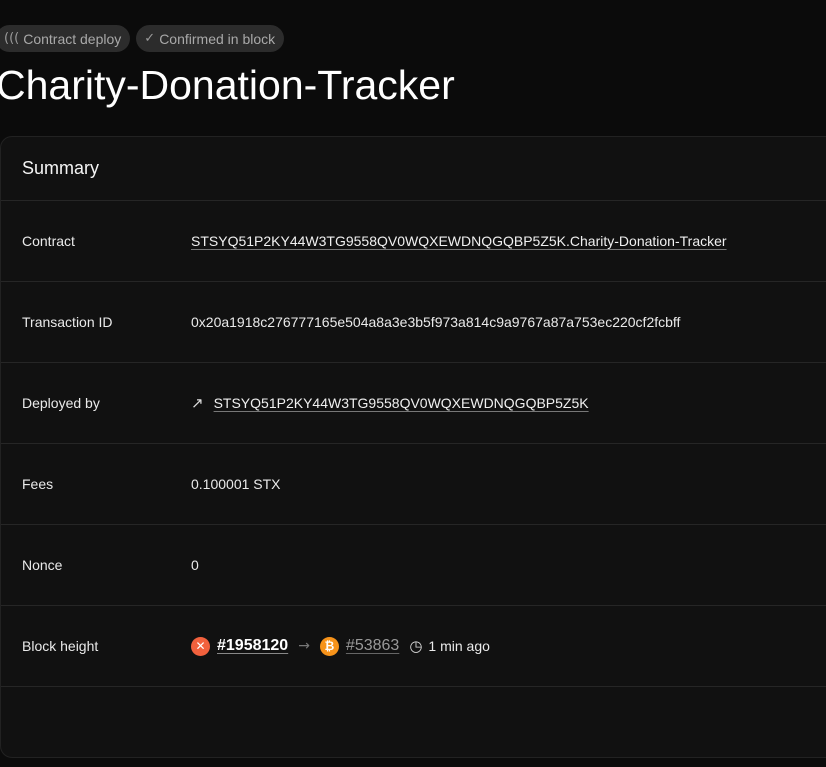  Describe the element at coordinates (401, 403) in the screenshot. I see `deployer-address-link: STSYQ51P2KY44W3TG9558QV0WQXEWDNQGQBP5Z5K` at that location.